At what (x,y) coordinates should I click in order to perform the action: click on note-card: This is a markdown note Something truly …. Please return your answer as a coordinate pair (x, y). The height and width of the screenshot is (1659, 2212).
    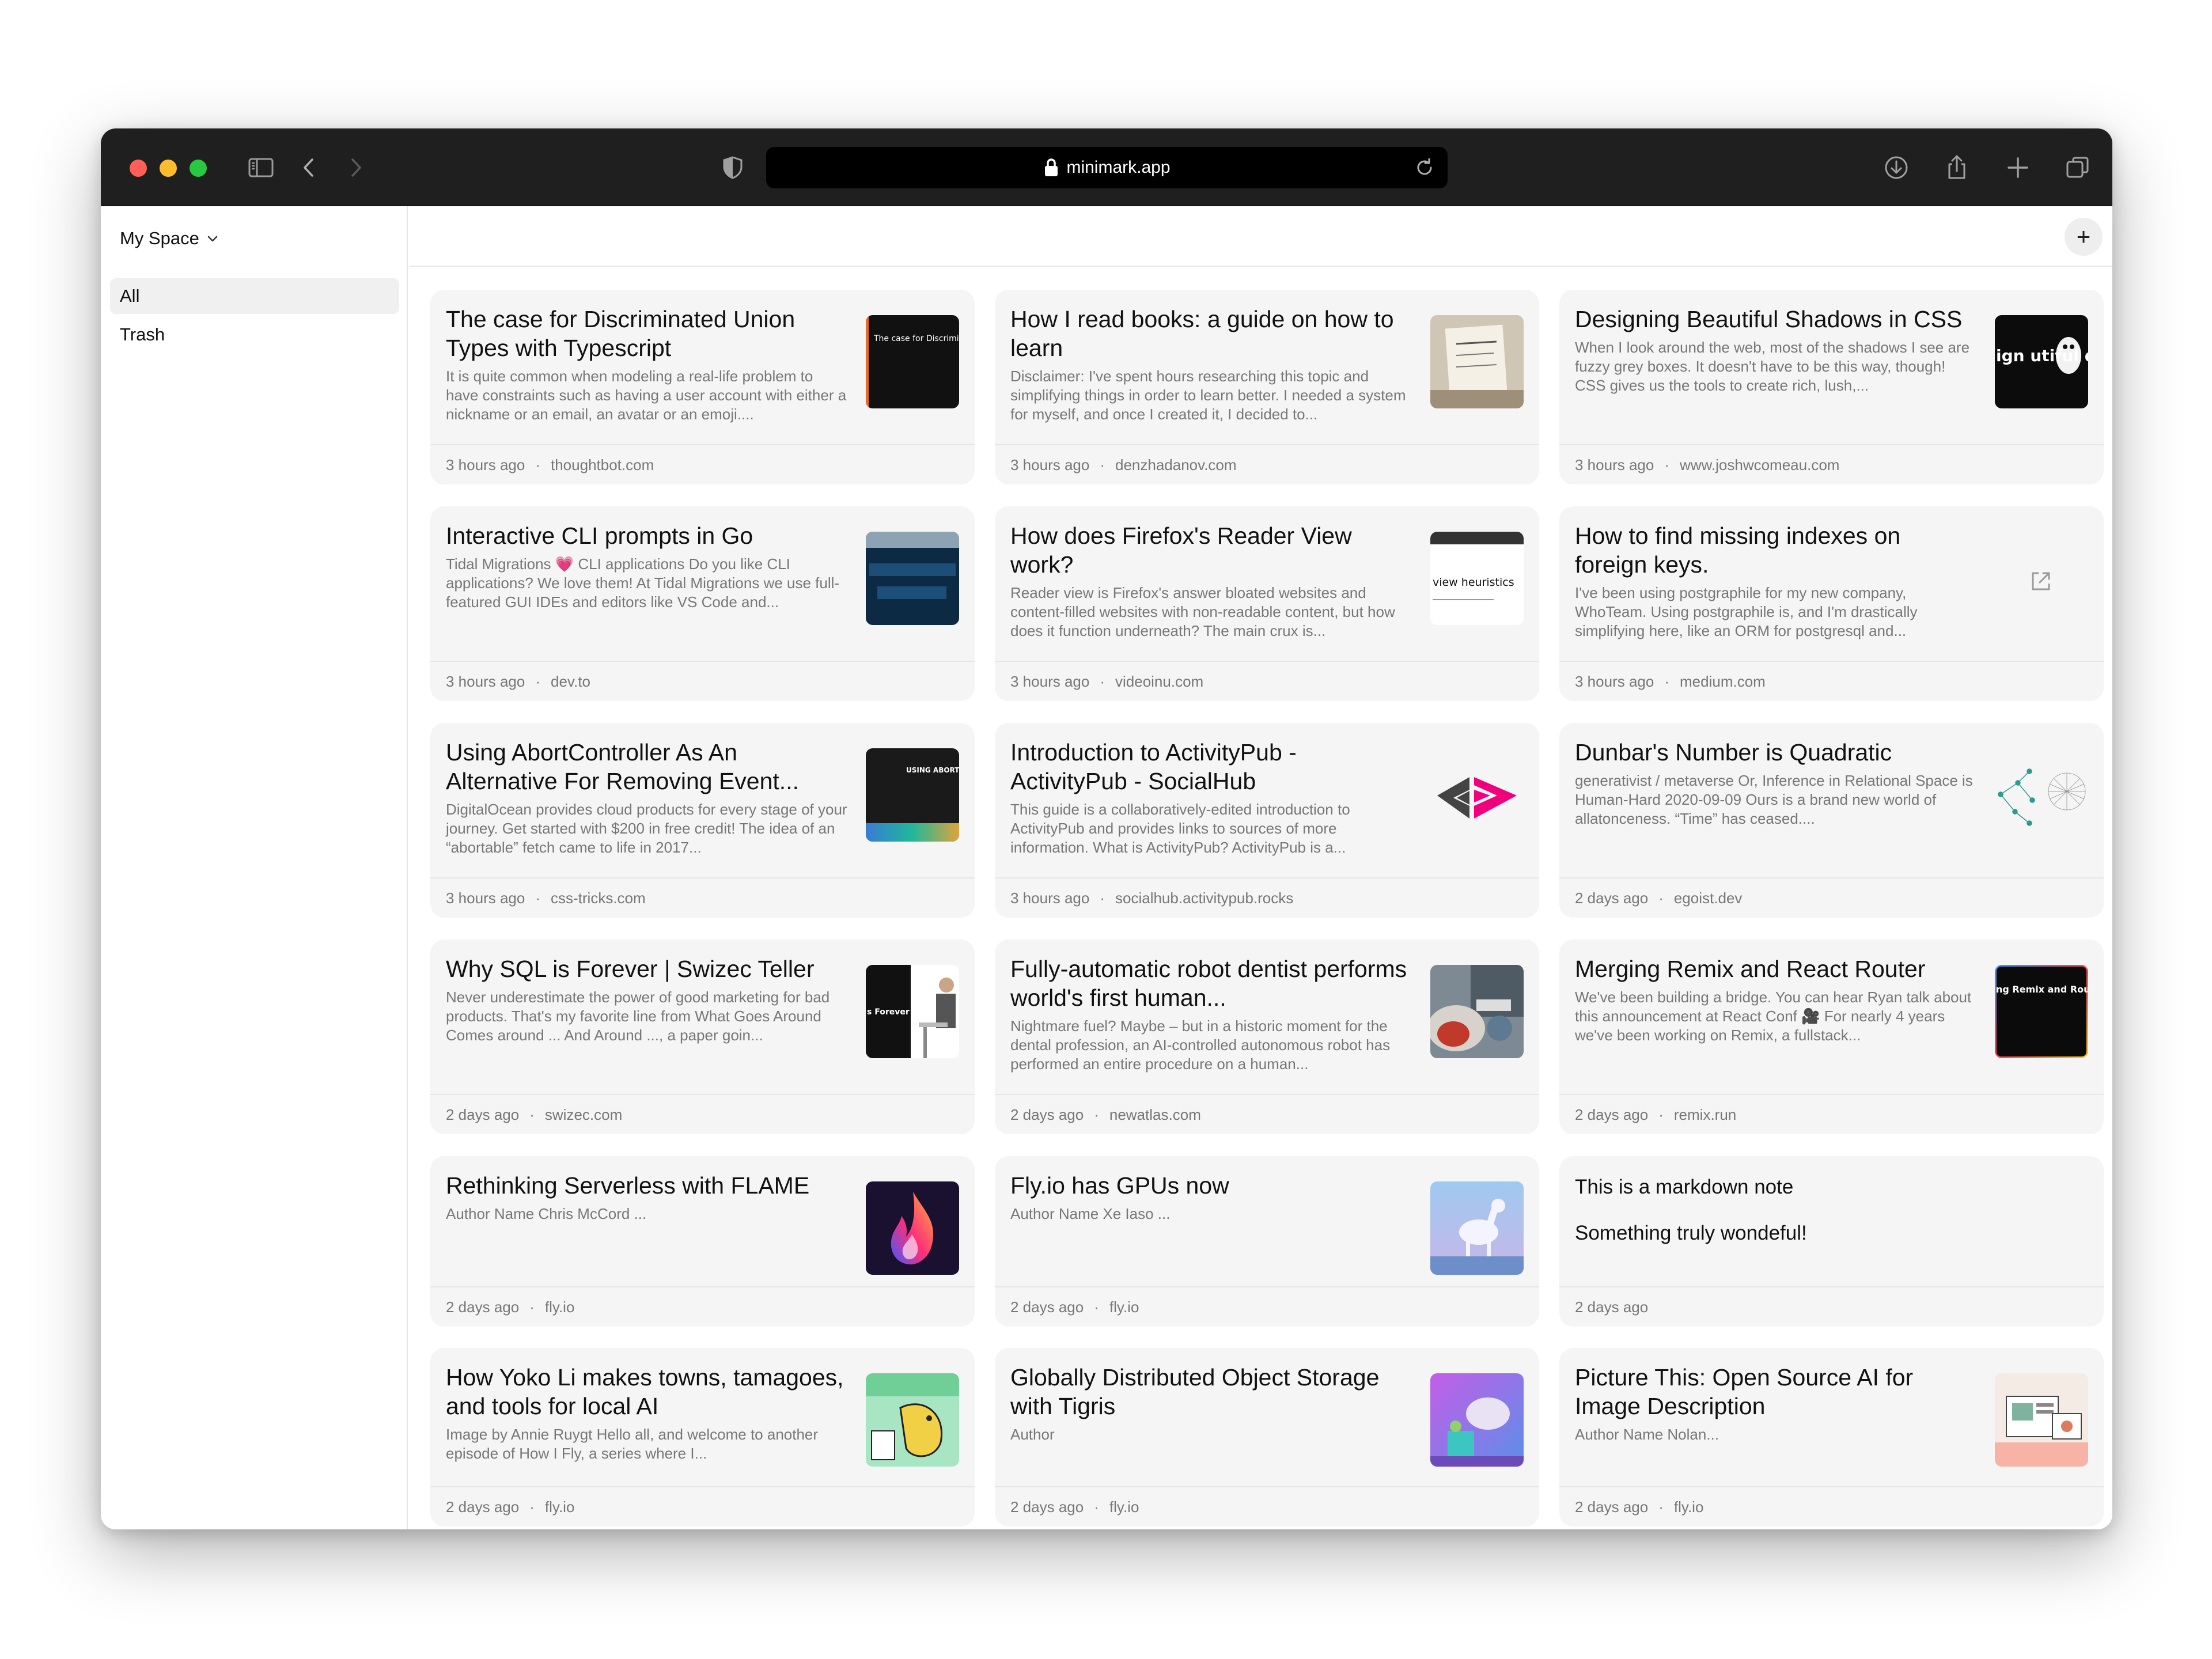
    Looking at the image, I should click on (1831, 1241).